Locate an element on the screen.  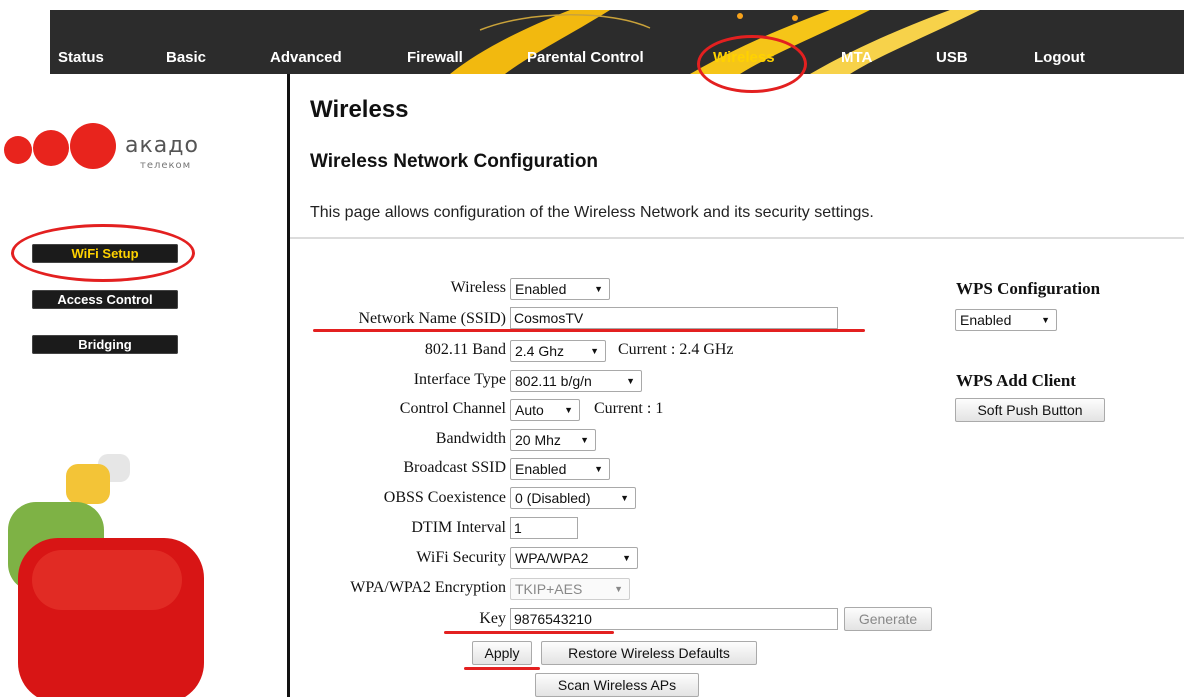
bandwidth-select: 20 Mhz ▼ is located at coordinates (553, 440).